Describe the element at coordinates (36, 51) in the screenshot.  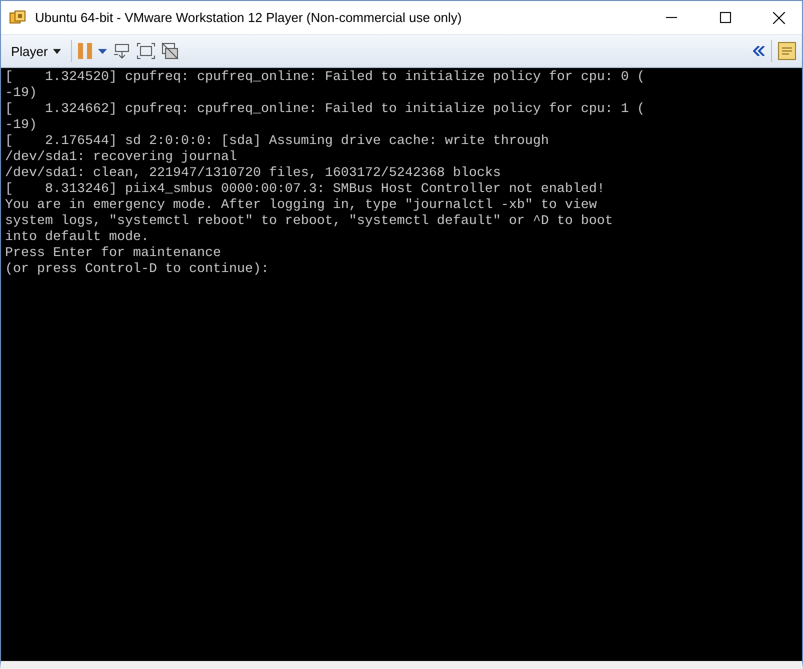
I see `player-menu: Player` at that location.